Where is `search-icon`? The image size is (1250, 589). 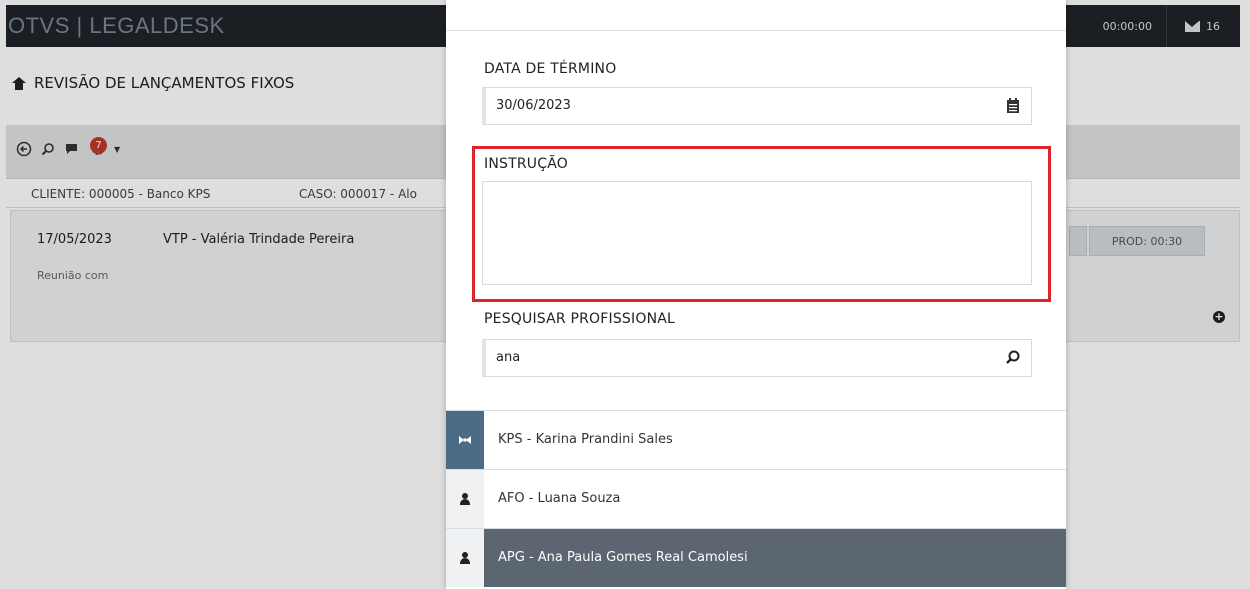
search-icon is located at coordinates (1013, 358).